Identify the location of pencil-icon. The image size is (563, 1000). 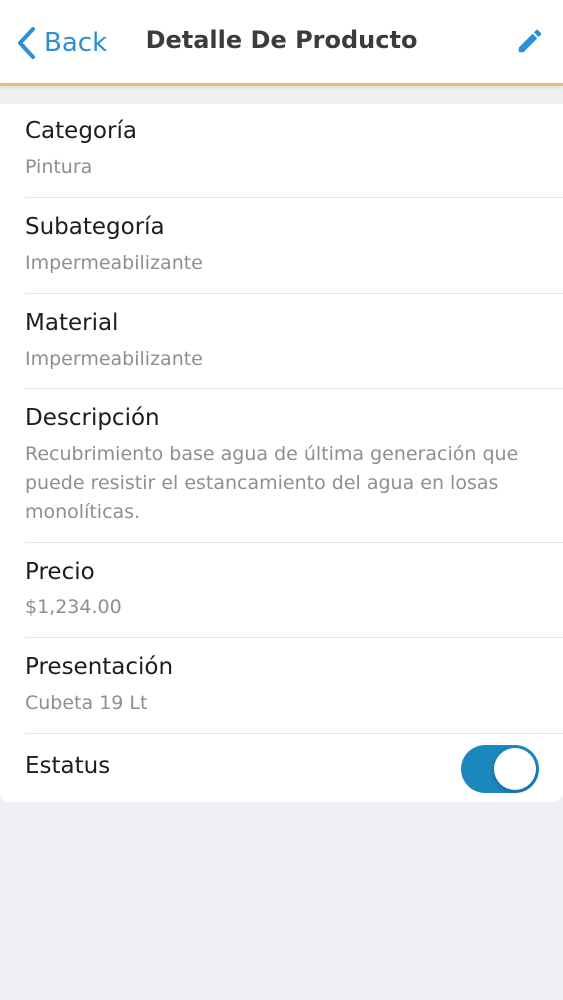
(530, 41).